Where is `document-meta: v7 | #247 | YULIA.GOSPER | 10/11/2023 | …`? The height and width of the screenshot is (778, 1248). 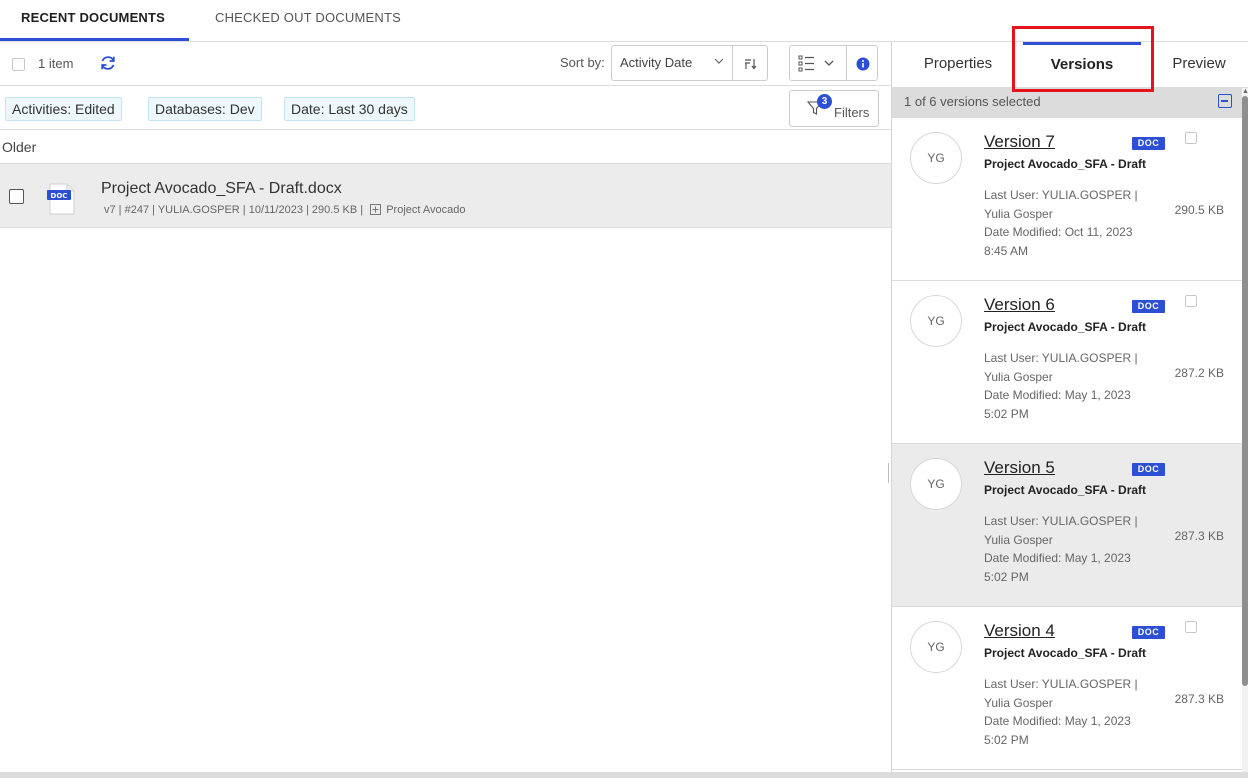 document-meta: v7 | #247 | YULIA.GOSPER | 10/11/2023 | … is located at coordinates (285, 210).